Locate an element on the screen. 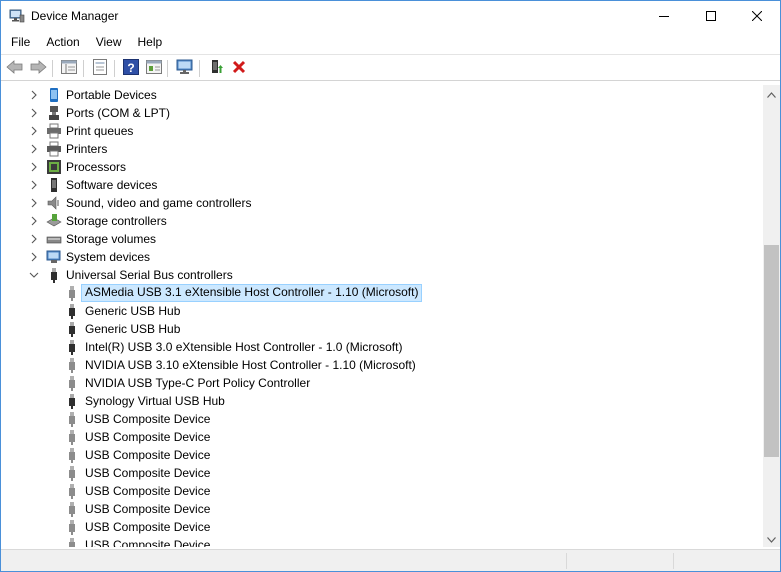 Image resolution: width=781 pixels, height=572 pixels. status-bar is located at coordinates (390, 560).